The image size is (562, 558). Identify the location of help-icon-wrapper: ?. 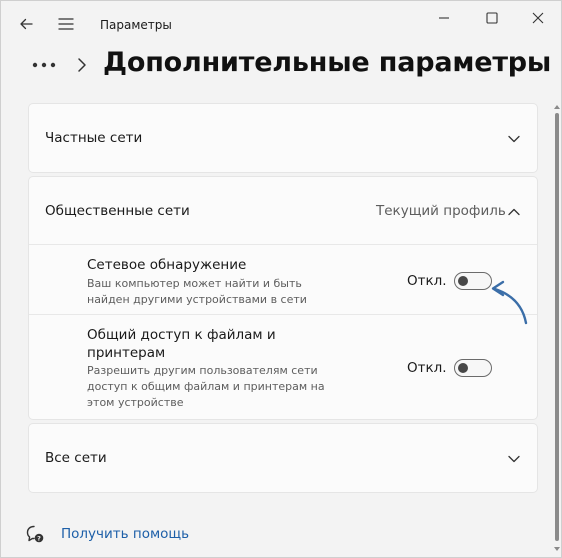
(35, 534).